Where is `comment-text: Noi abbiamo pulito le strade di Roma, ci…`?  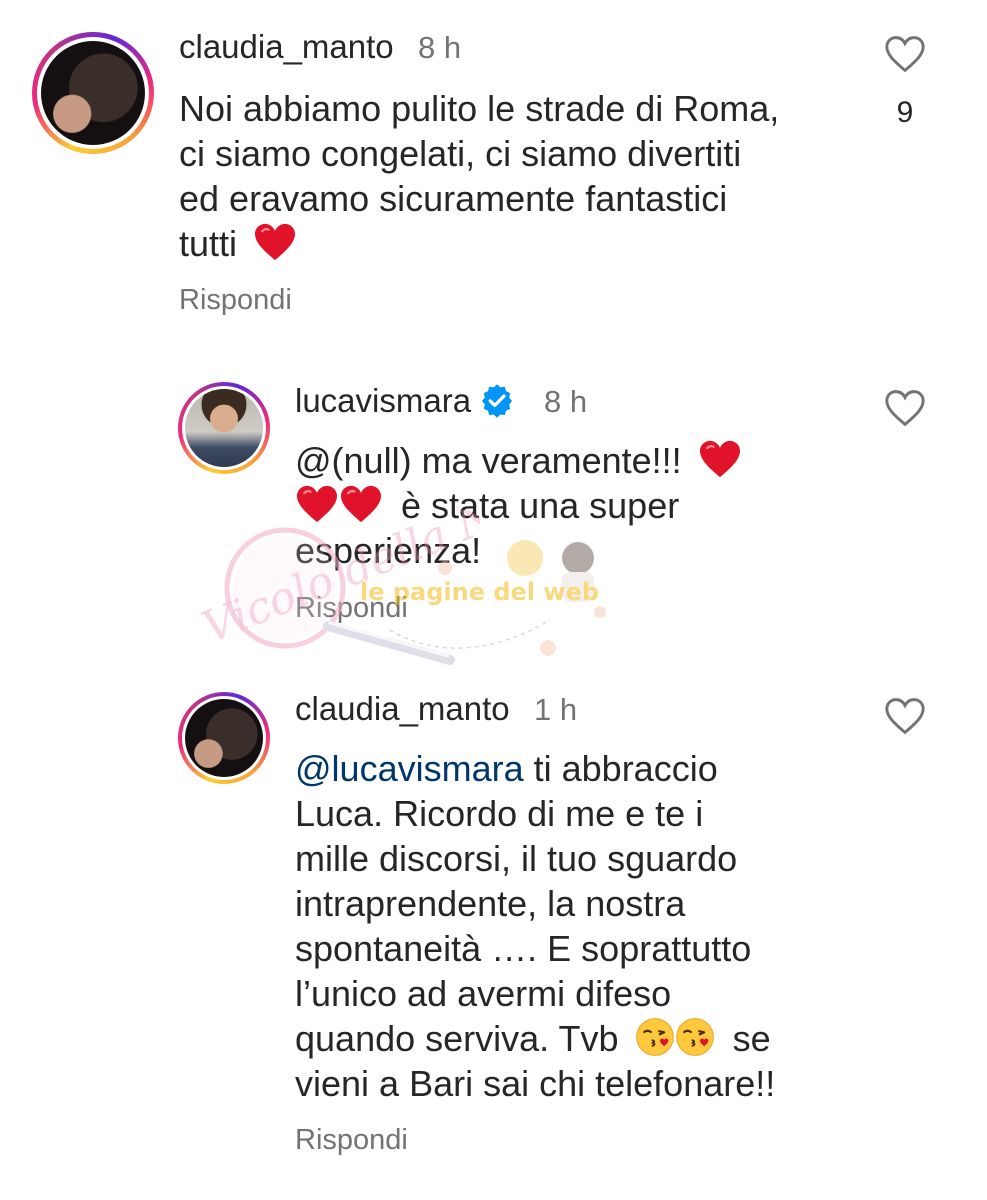
comment-text: Noi abbiamo pulito le strade di Roma, ci… is located at coordinates (479, 176).